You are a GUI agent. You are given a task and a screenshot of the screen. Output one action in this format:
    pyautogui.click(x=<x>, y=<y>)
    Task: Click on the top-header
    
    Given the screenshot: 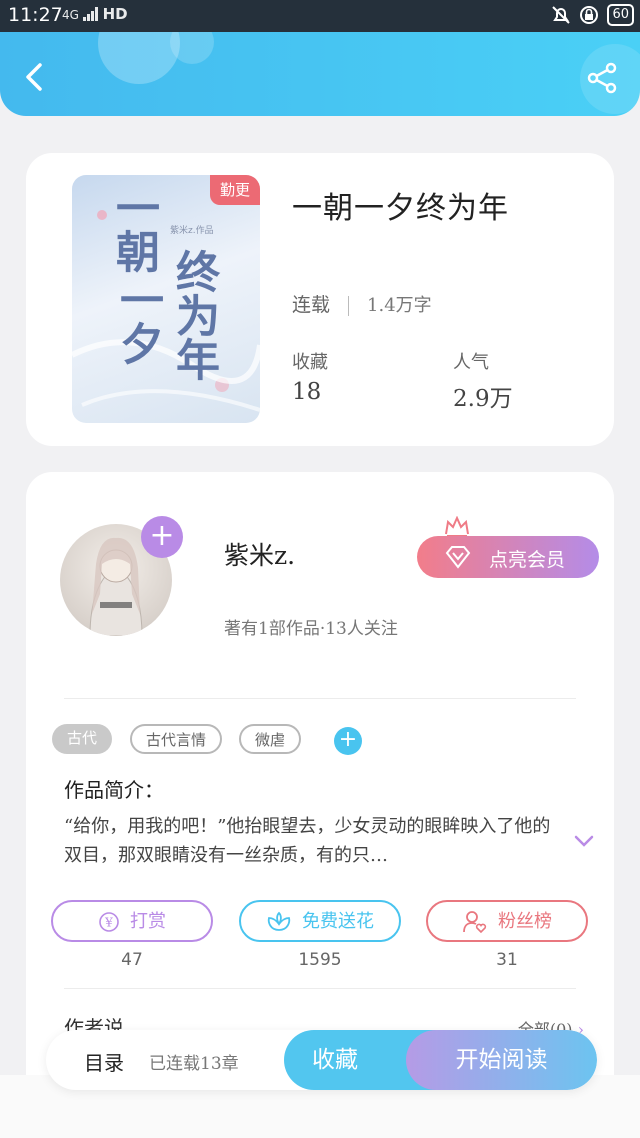 What is the action you would take?
    pyautogui.click(x=320, y=74)
    